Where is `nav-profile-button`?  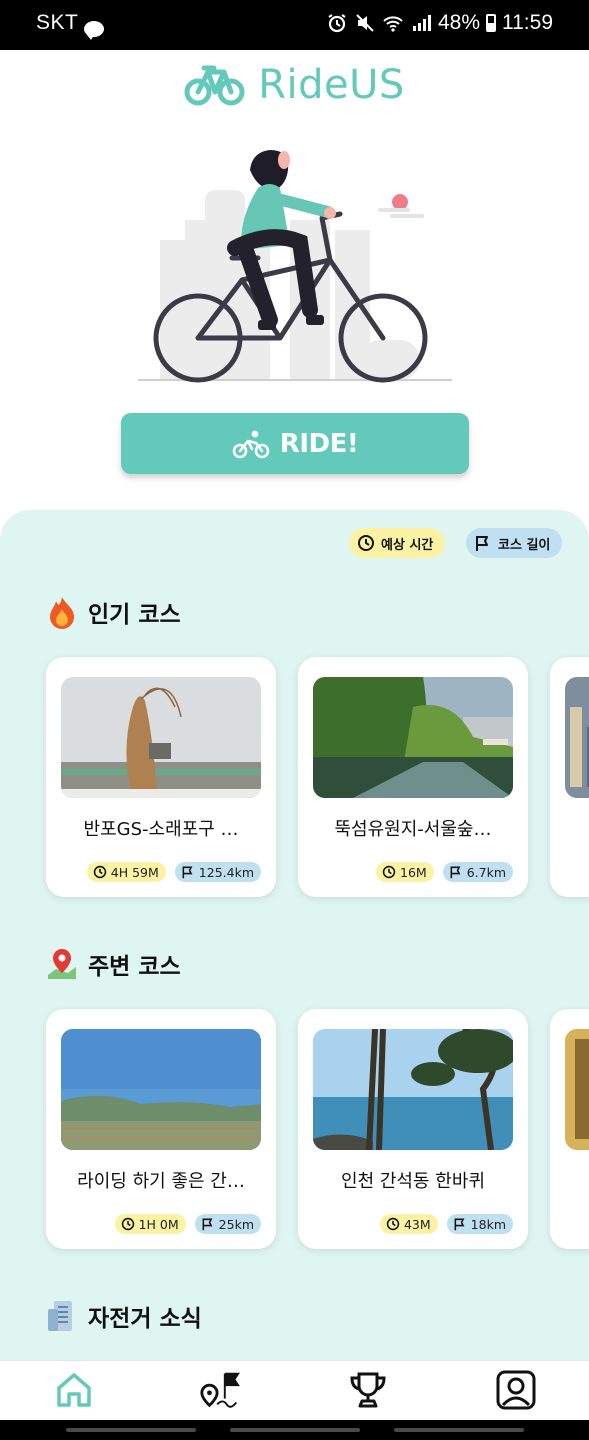 nav-profile-button is located at coordinates (516, 1390).